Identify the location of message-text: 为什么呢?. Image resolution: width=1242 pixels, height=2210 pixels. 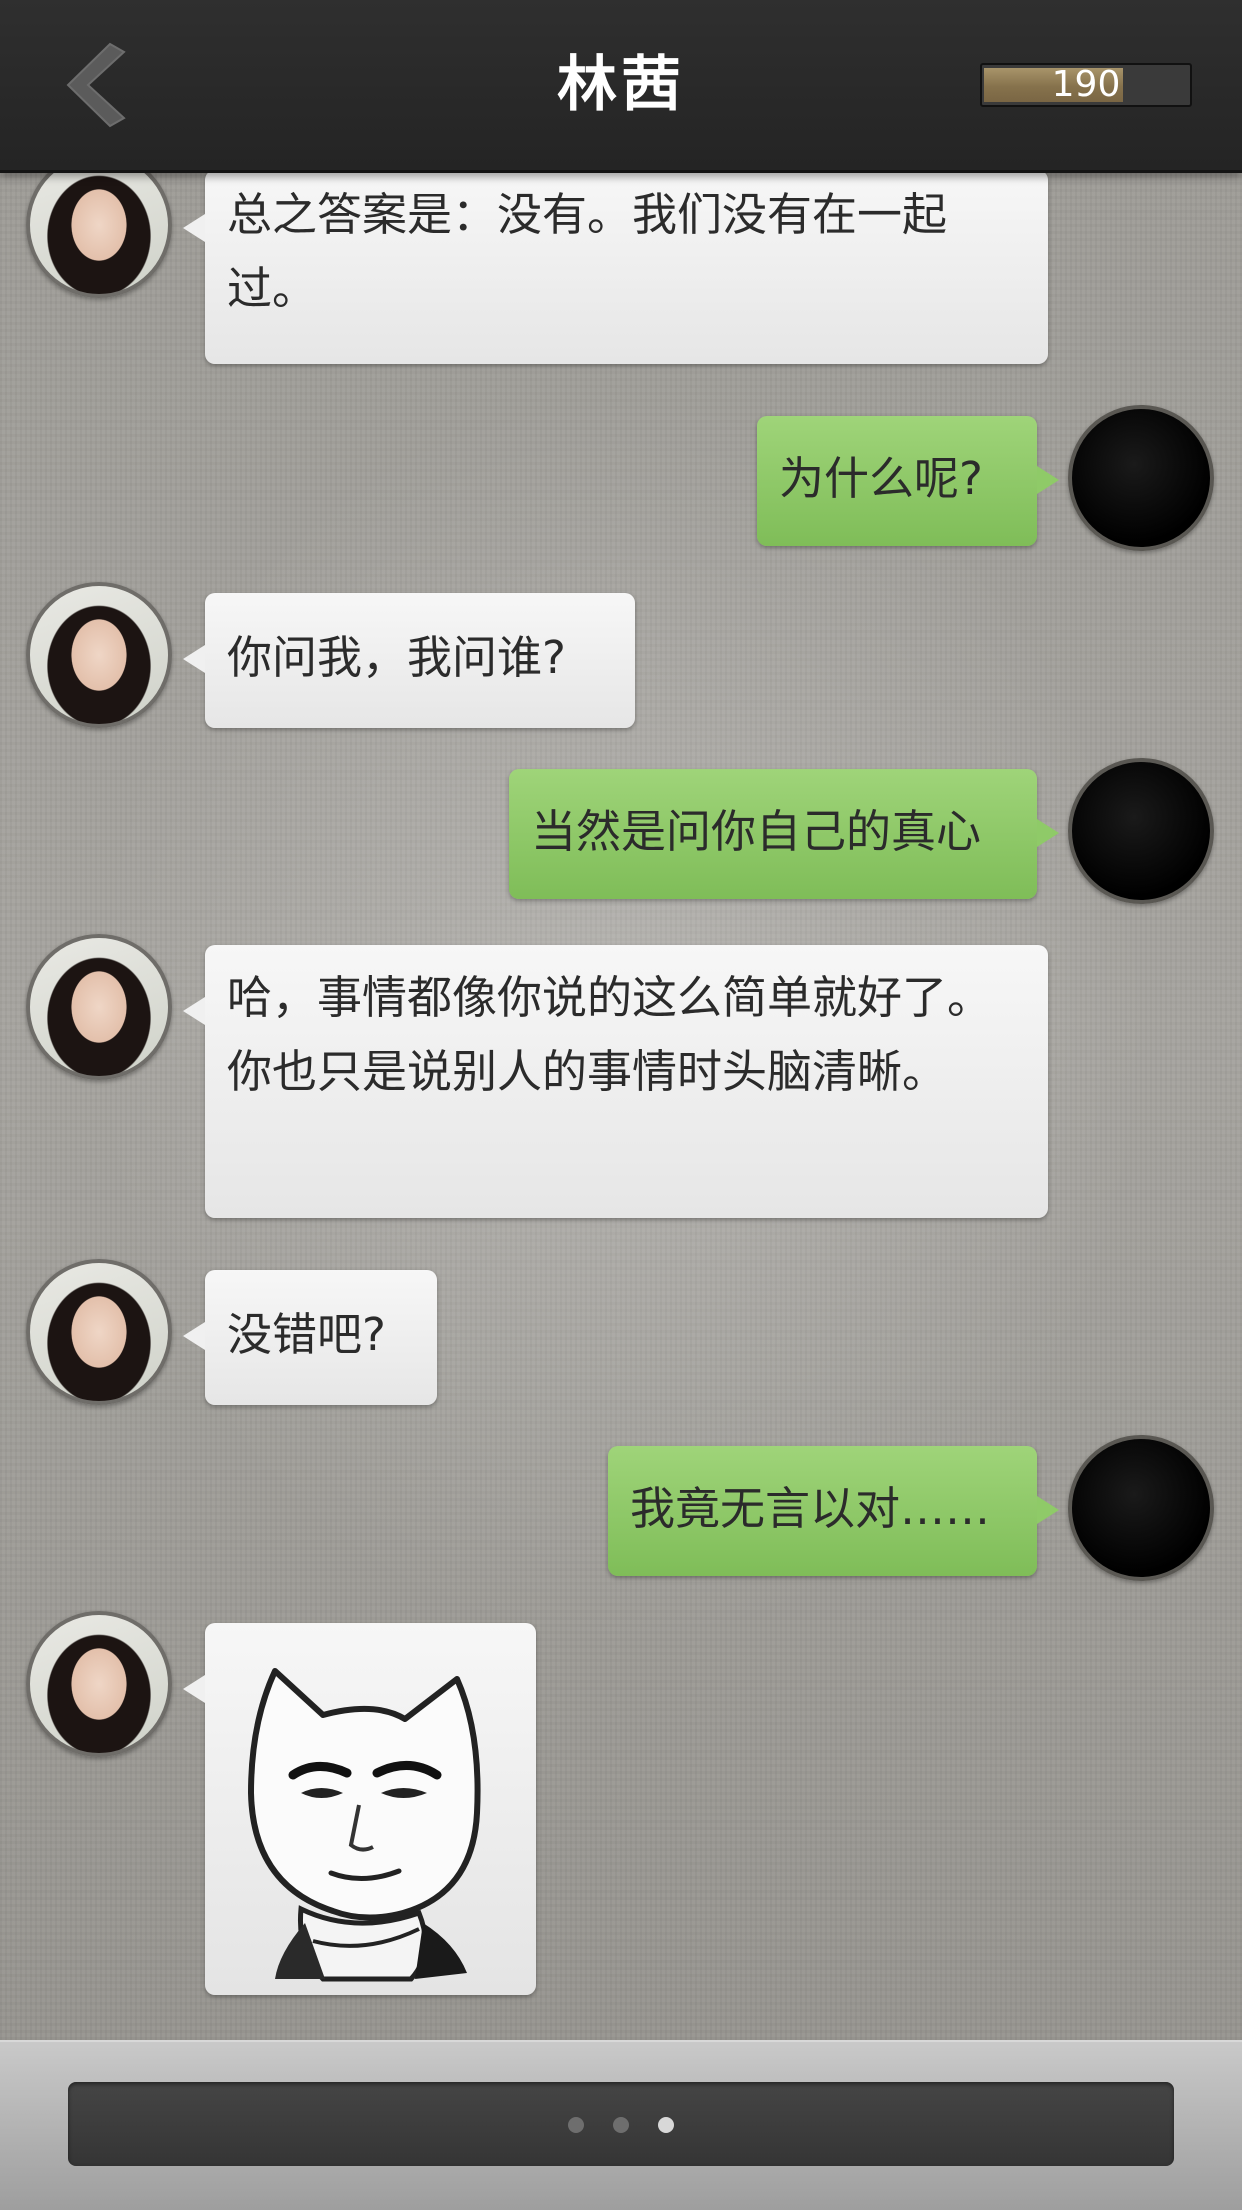
(881, 478).